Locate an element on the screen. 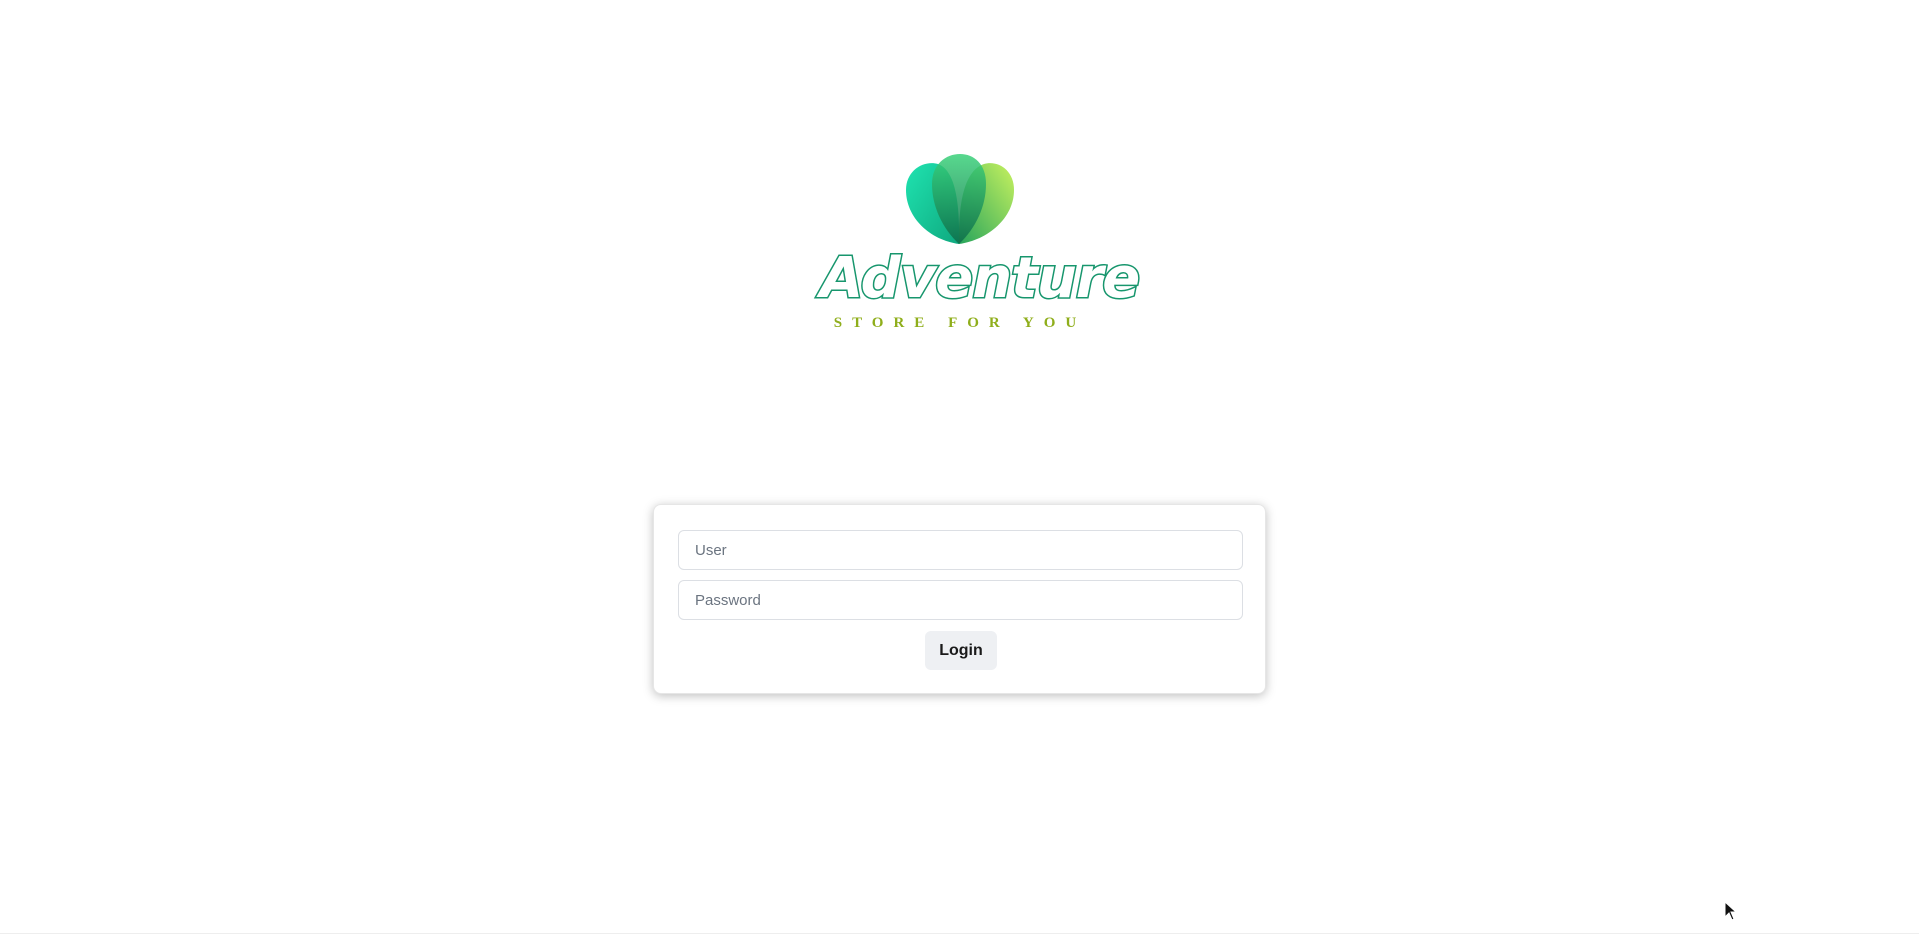 The image size is (1919, 935). brand-tagline: STORE FOR YOU is located at coordinates (960, 323).